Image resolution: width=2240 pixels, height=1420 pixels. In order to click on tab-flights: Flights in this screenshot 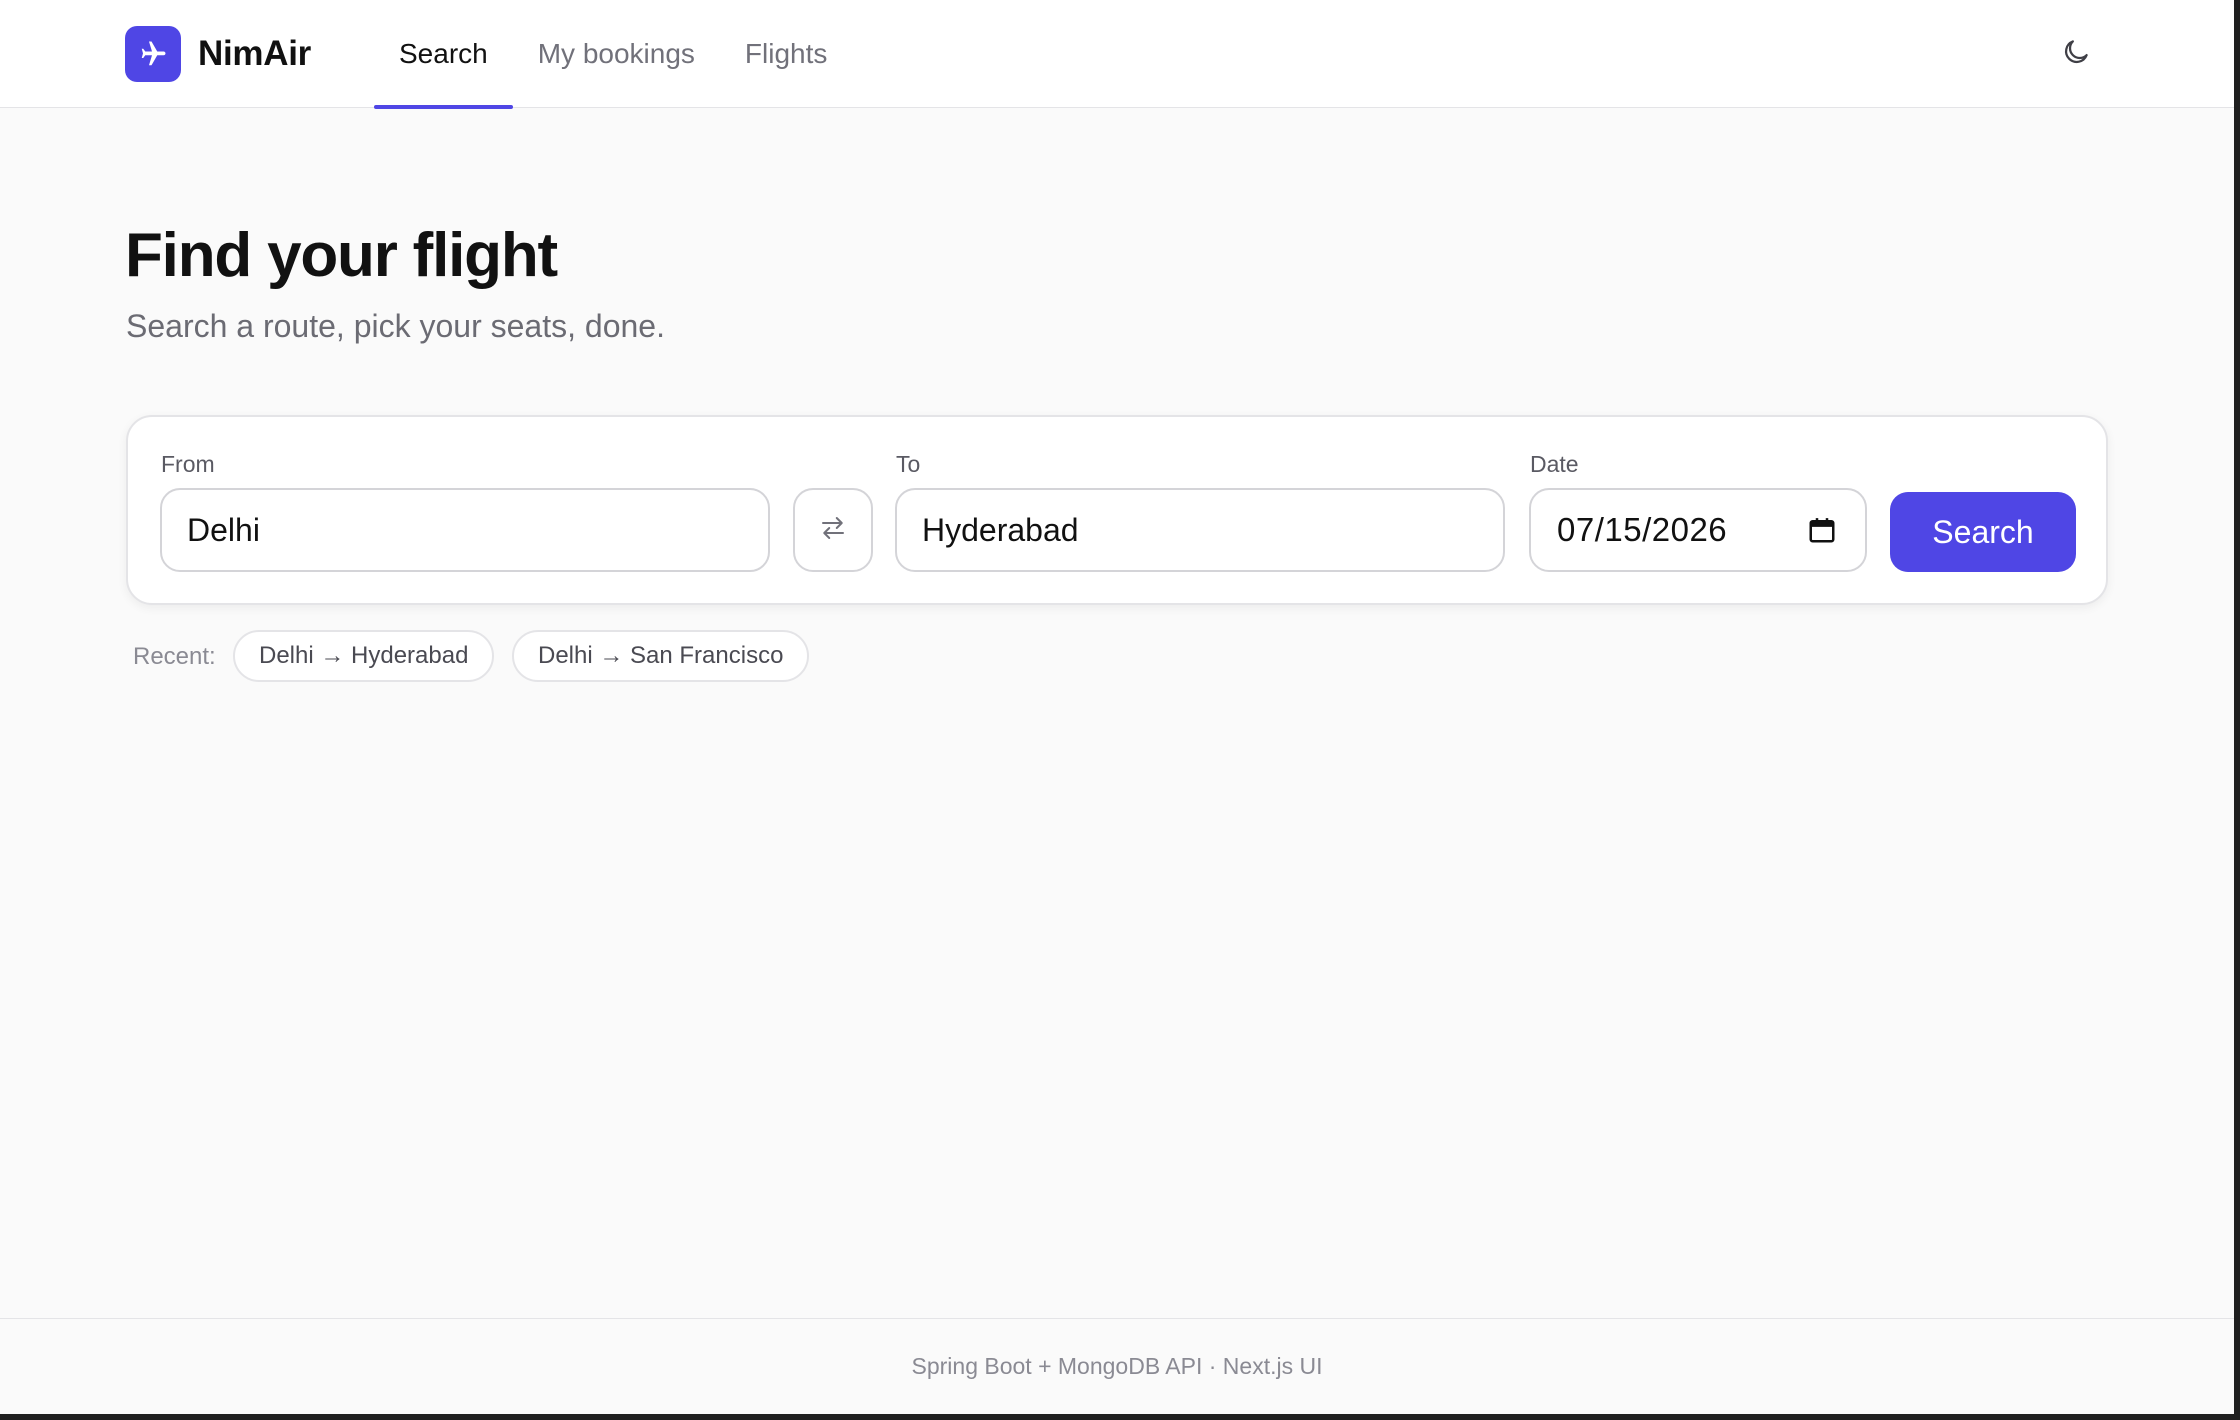, I will do `click(786, 54)`.